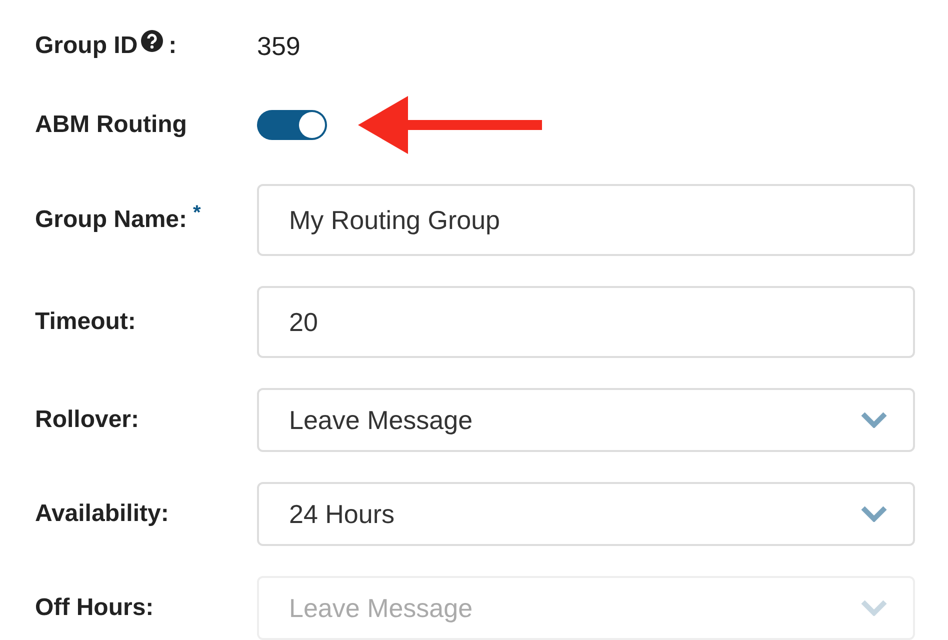 This screenshot has width=948, height=640. Describe the element at coordinates (278, 46) in the screenshot. I see `field-value: 359` at that location.